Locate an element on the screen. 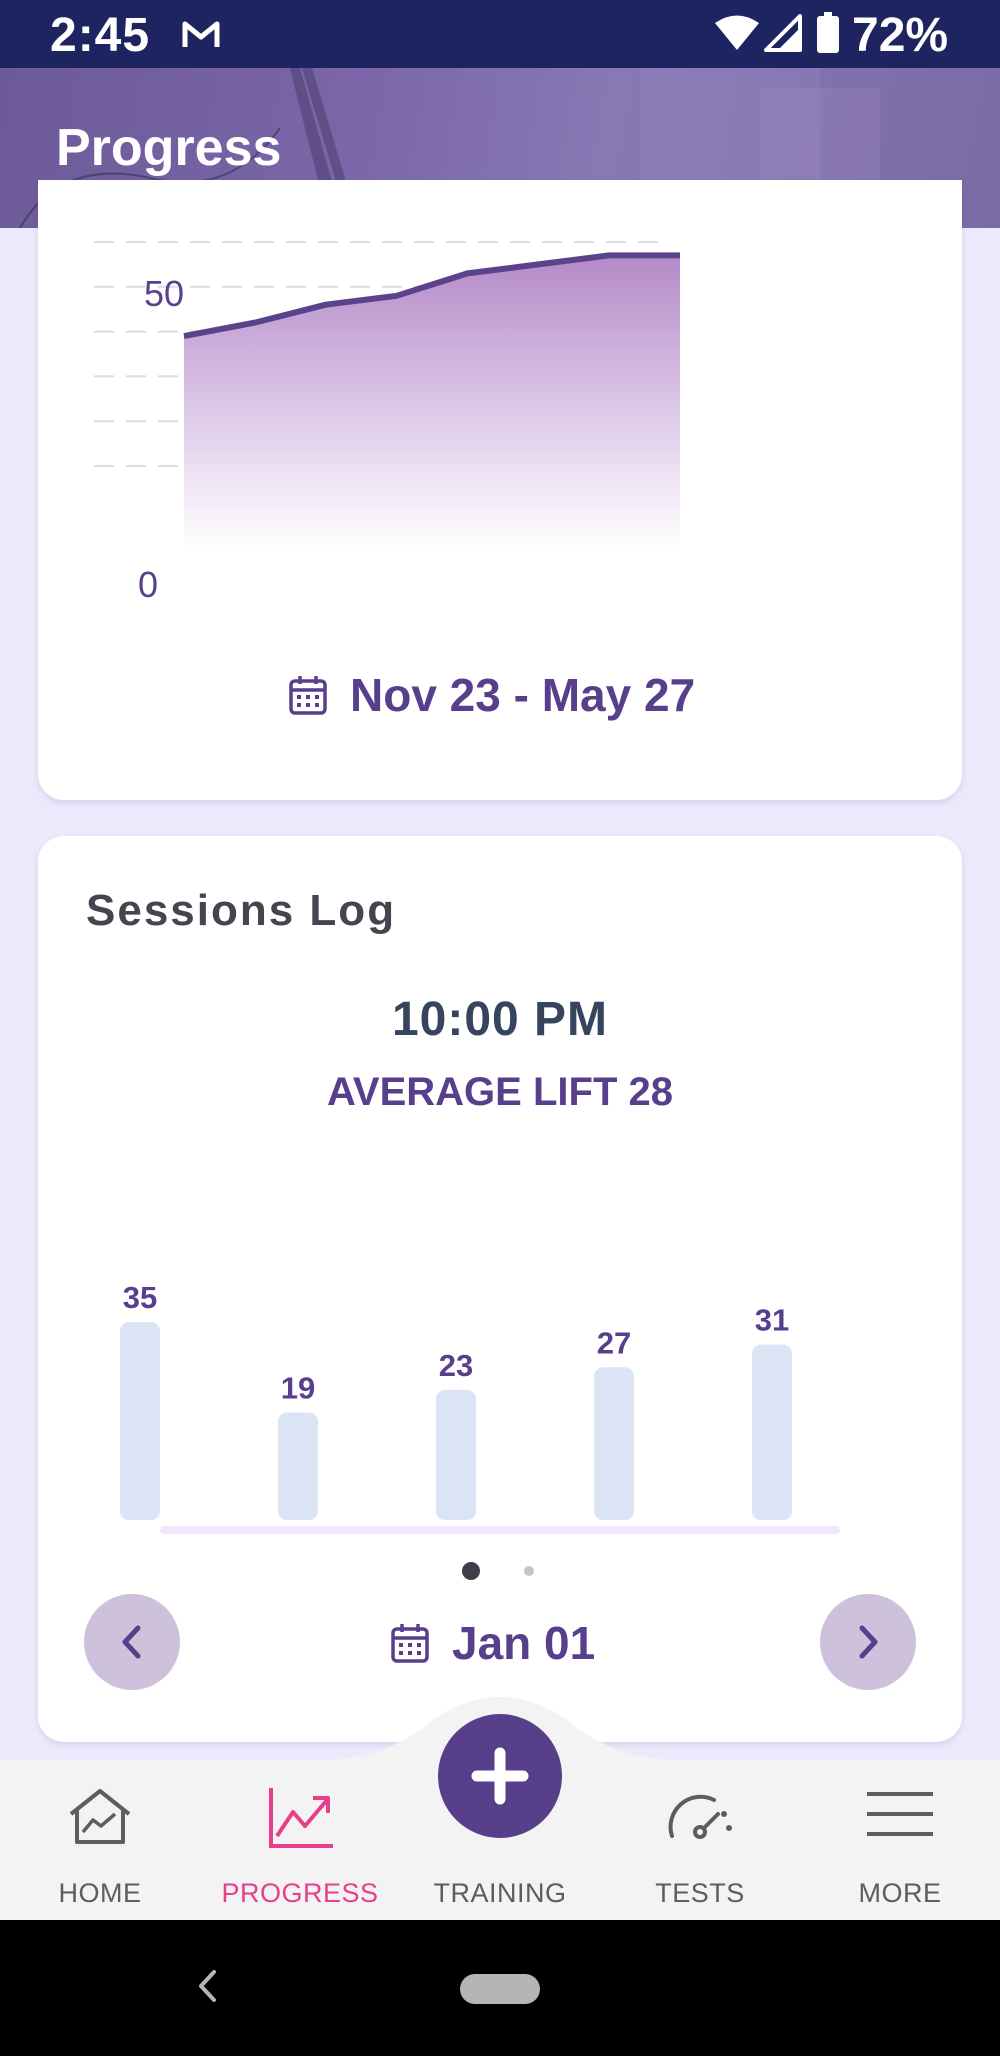 Image resolution: width=1000 pixels, height=2056 pixels. menu-icon is located at coordinates (900, 1814).